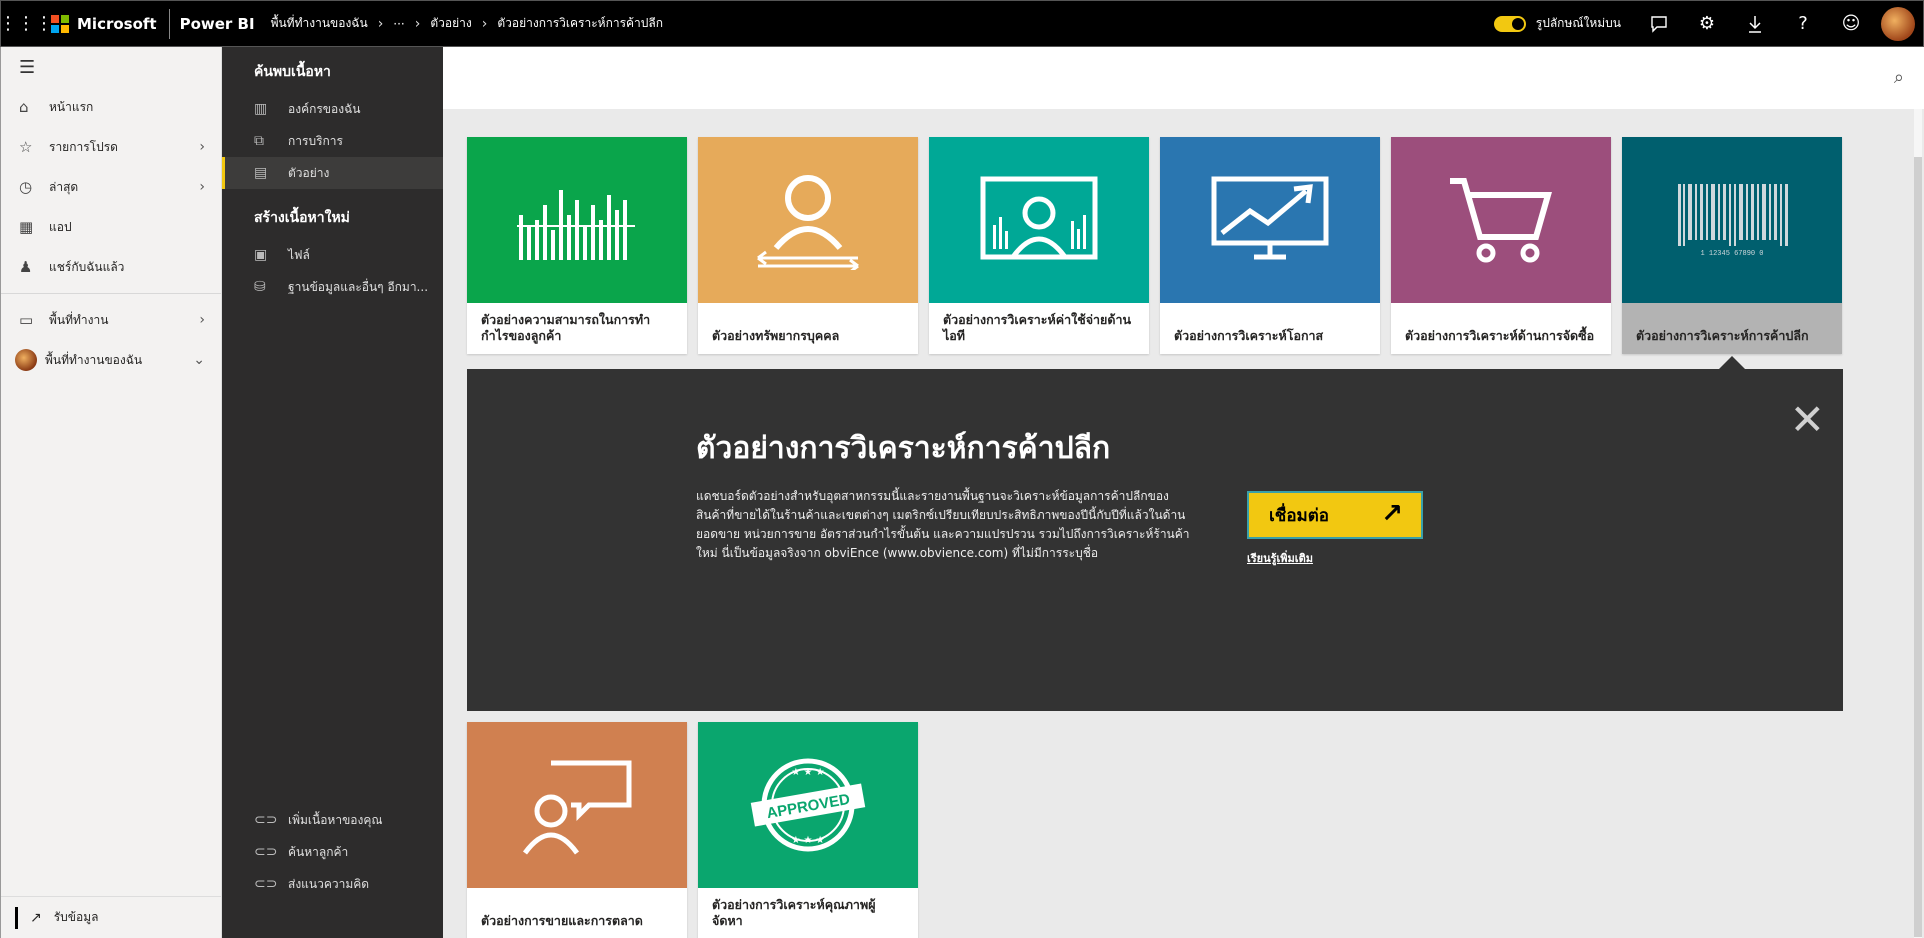 The width and height of the screenshot is (1924, 938). I want to click on nav-my-workspace: พื้นที่ทำงานของฉัน ⌄, so click(111, 360).